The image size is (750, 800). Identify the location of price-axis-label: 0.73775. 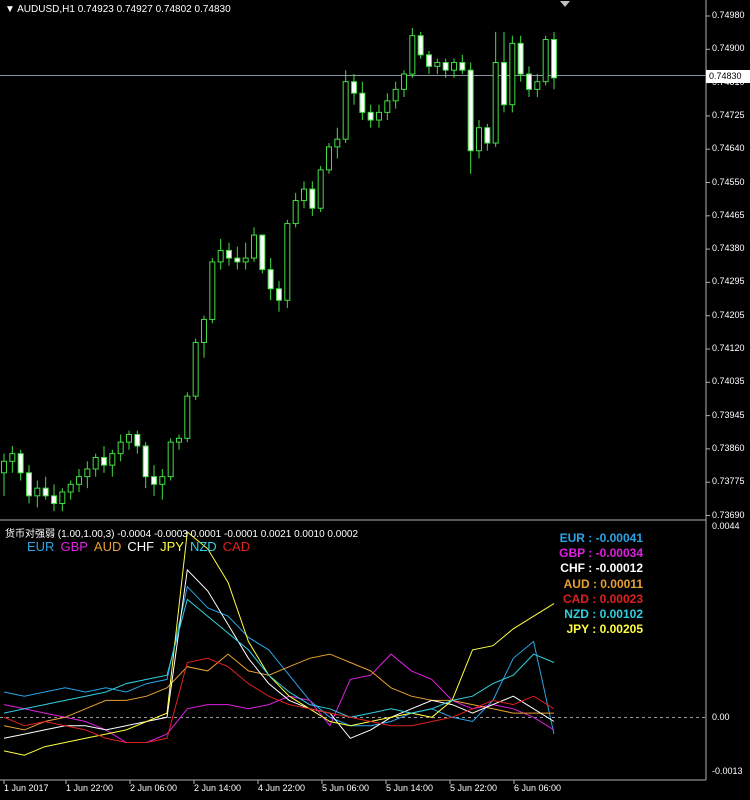
(728, 481).